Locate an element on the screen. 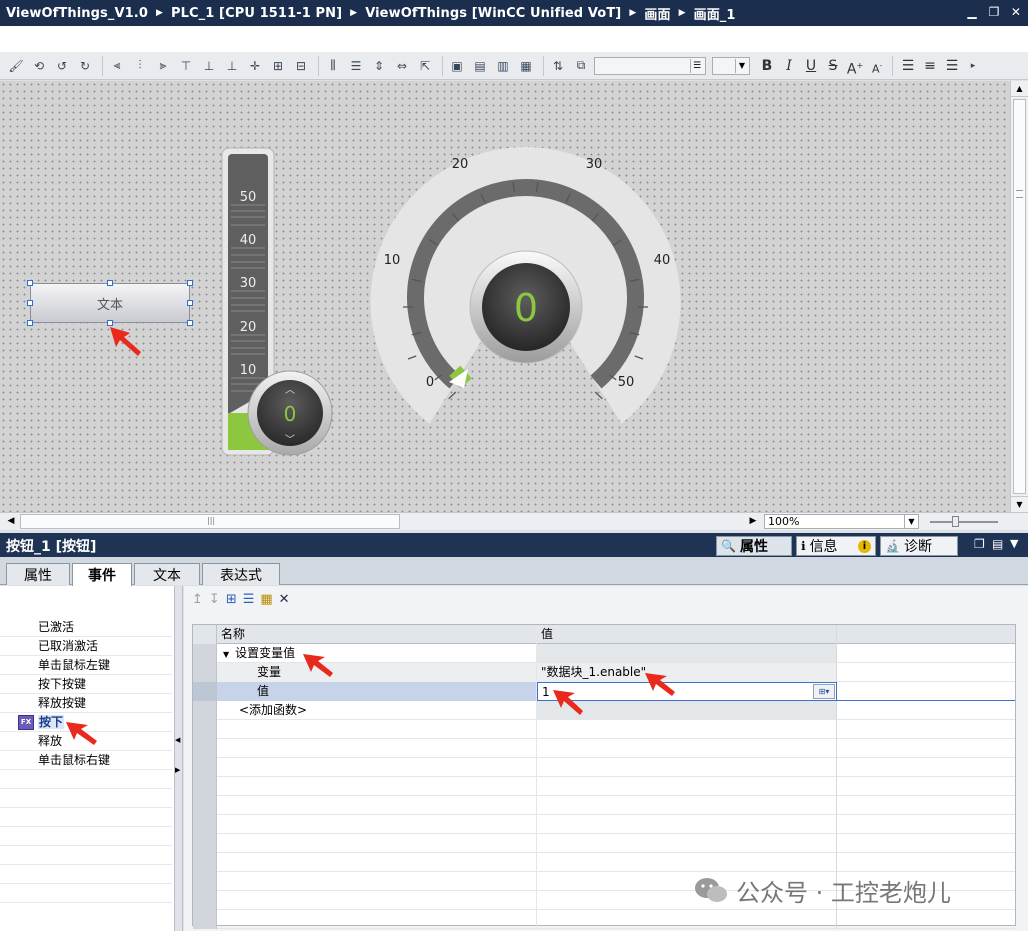 The height and width of the screenshot is (931, 1028). tag-picker-icon: ⊞▾ is located at coordinates (824, 691).